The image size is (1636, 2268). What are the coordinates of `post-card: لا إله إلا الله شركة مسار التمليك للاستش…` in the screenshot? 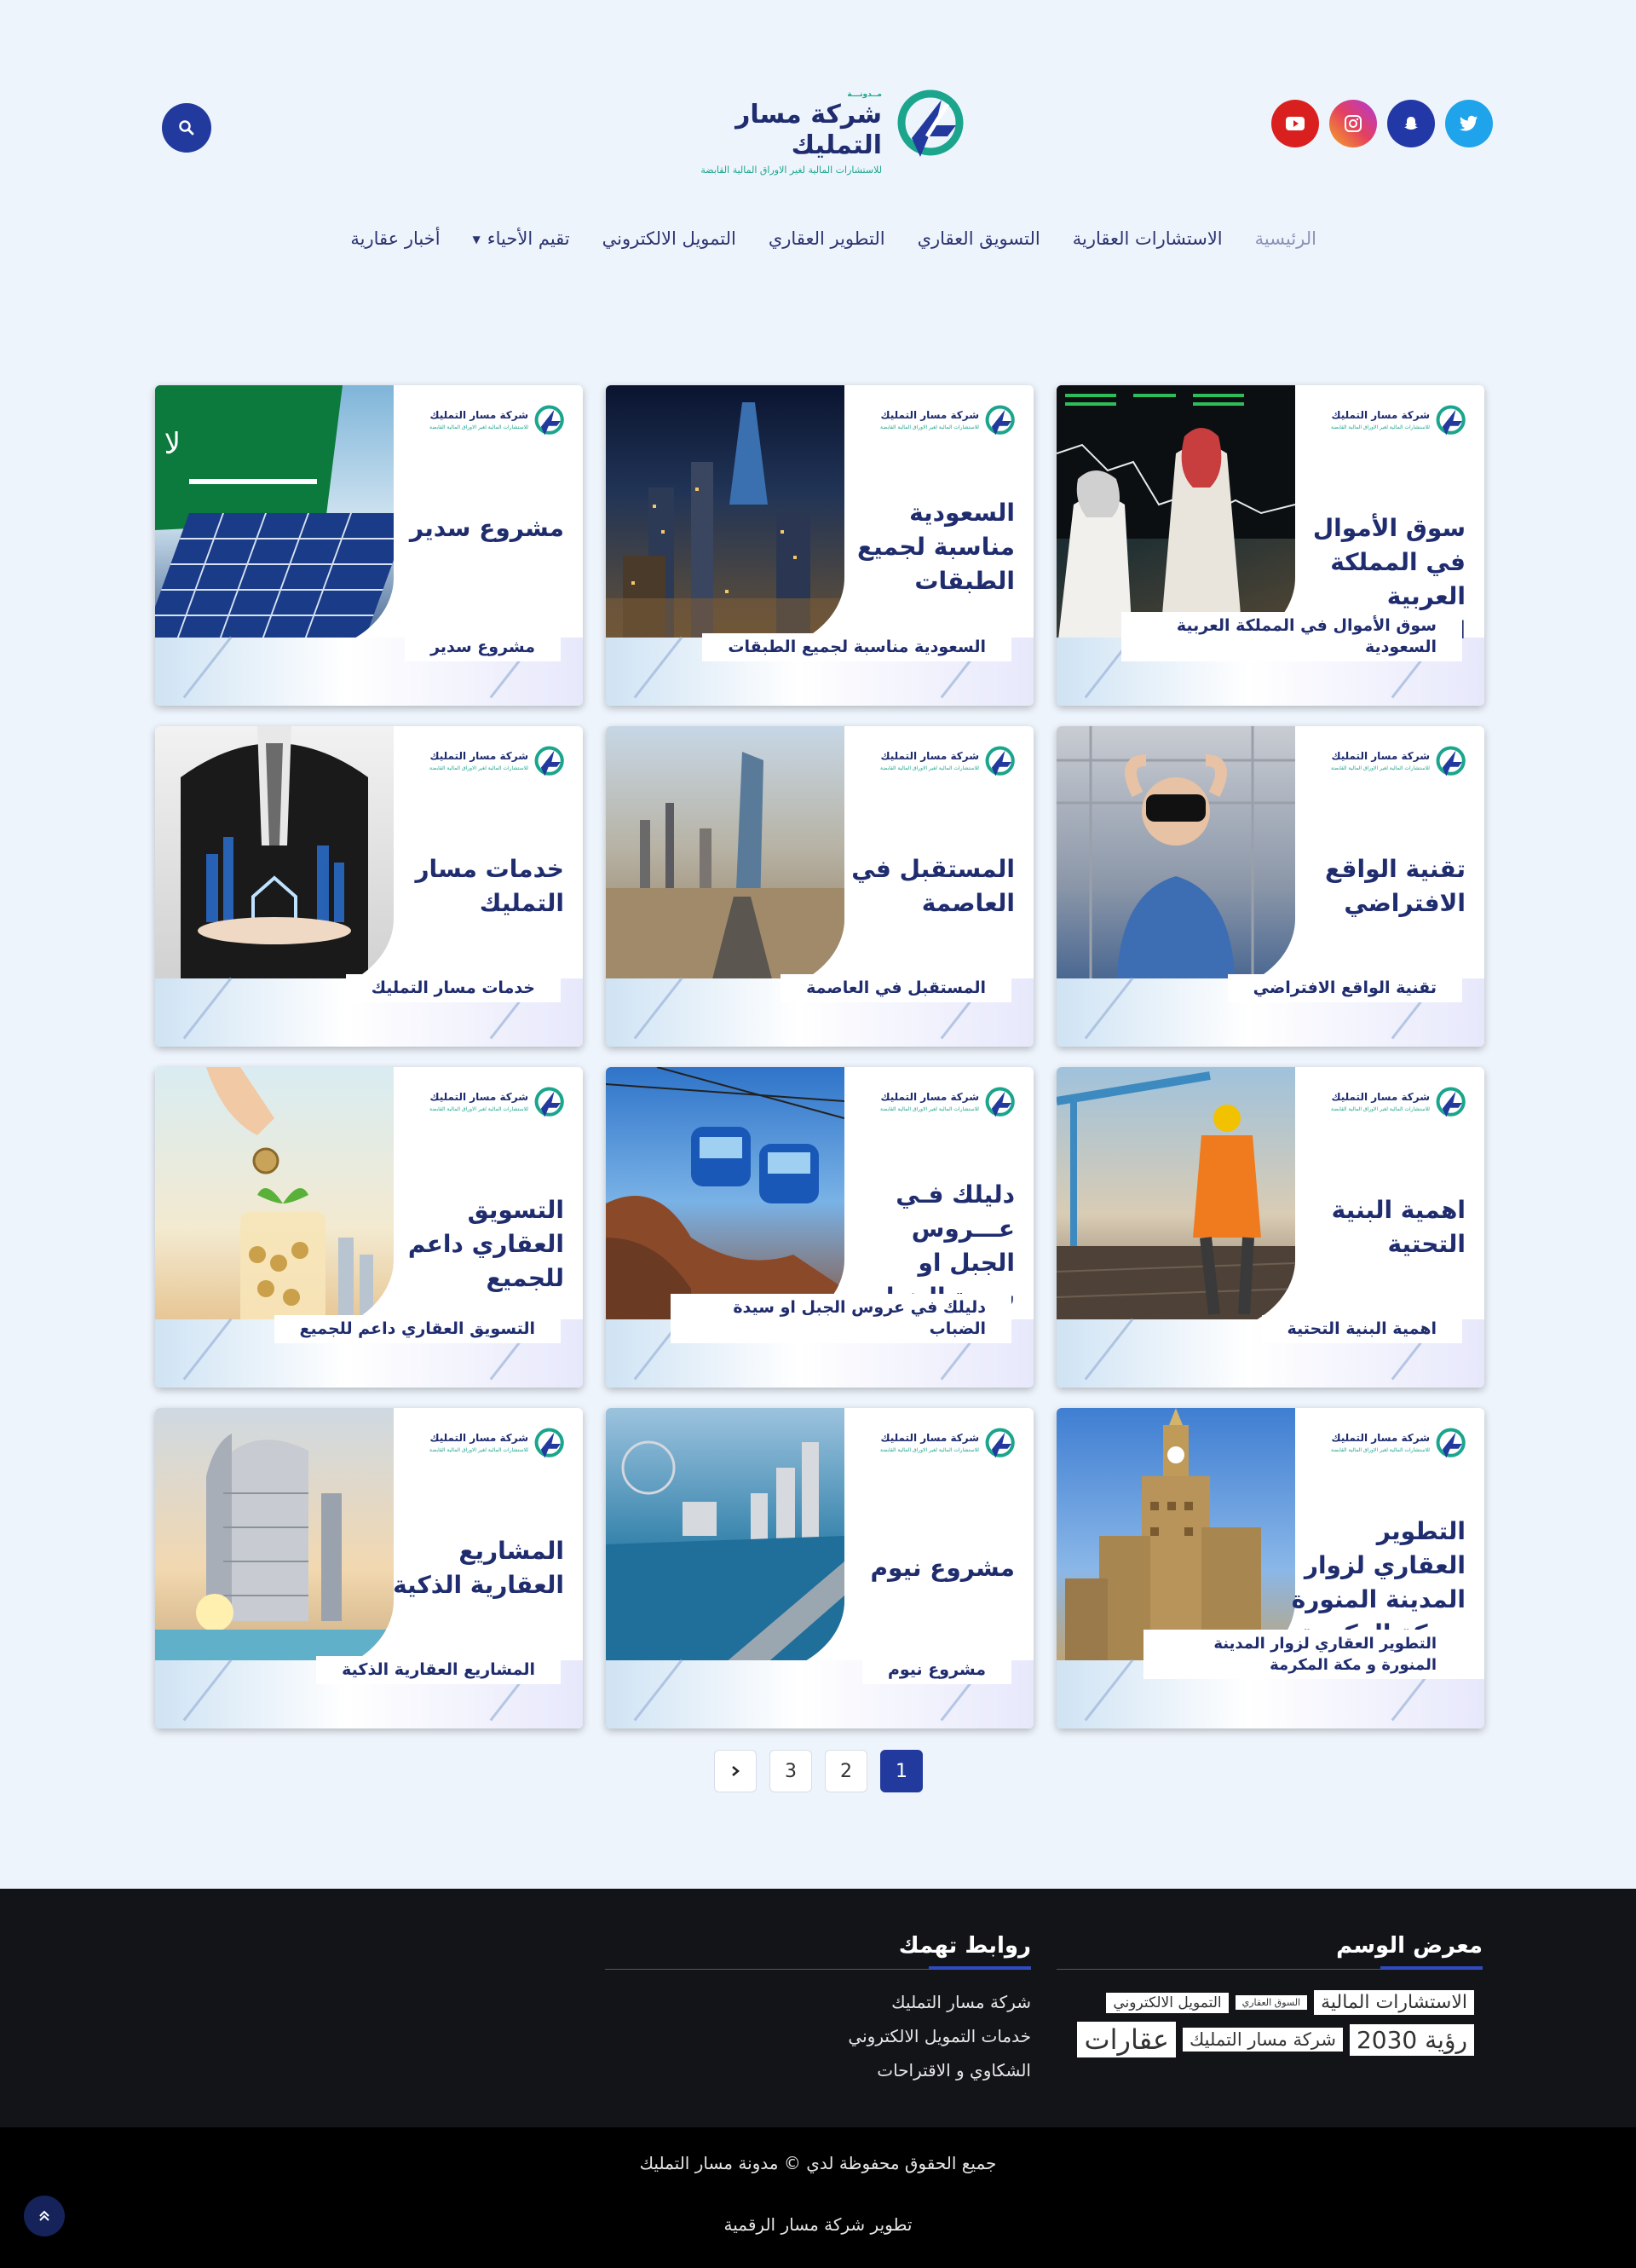 It's located at (369, 545).